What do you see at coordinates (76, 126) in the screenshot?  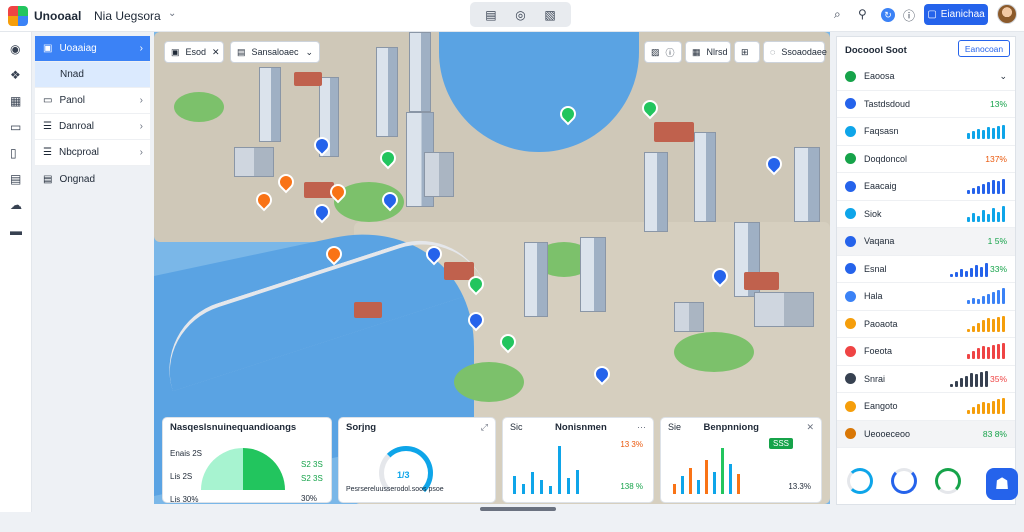 I see `nav-item-label: Danroal` at bounding box center [76, 126].